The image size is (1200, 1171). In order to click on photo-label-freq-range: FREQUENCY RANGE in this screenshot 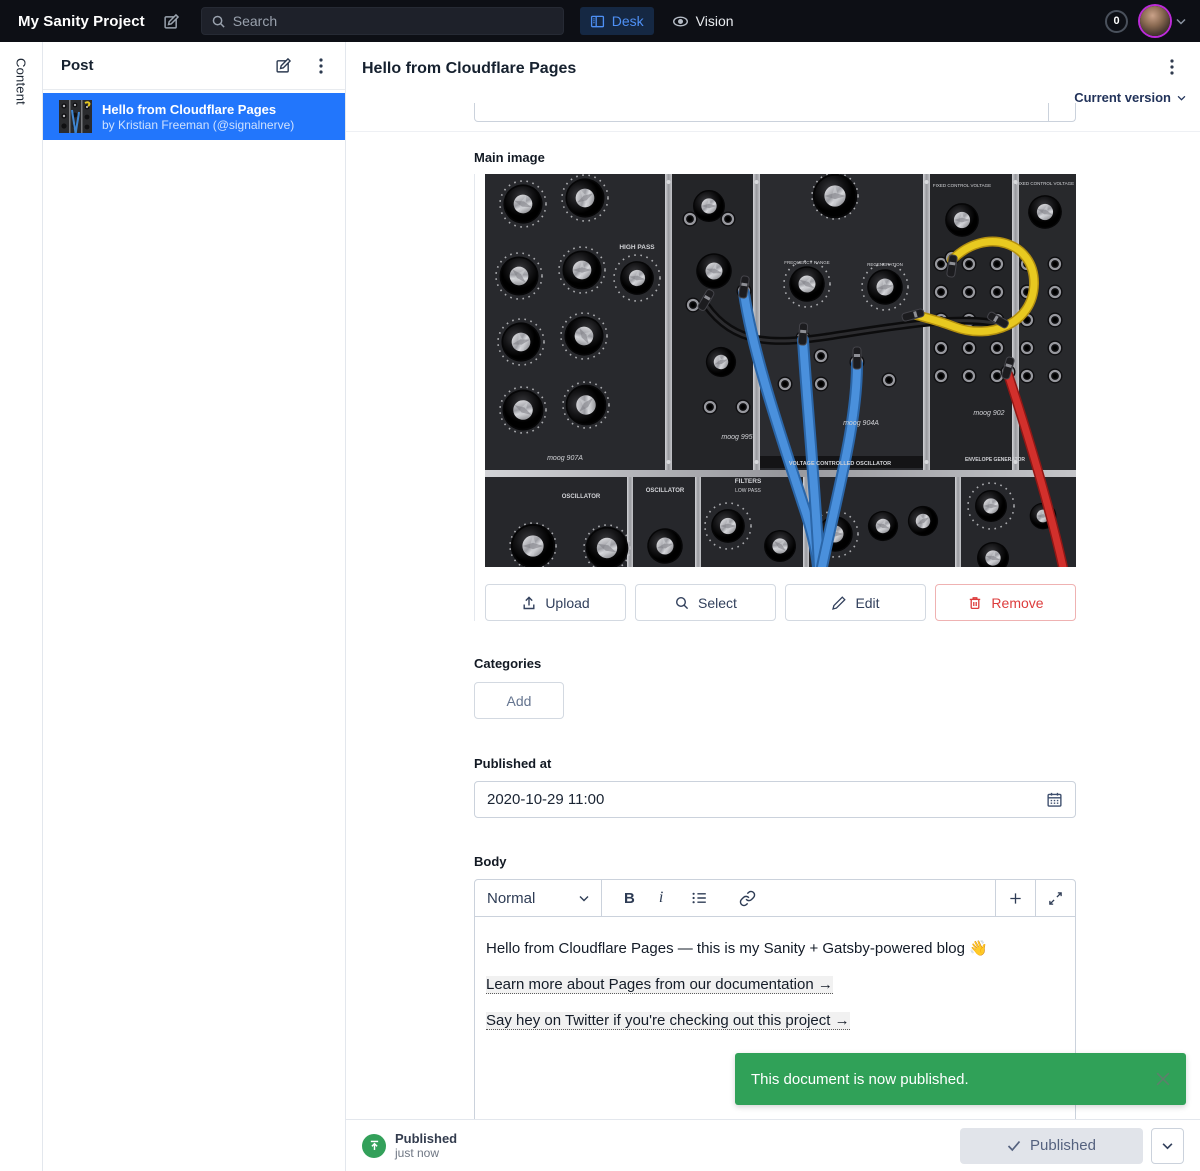, I will do `click(806, 262)`.